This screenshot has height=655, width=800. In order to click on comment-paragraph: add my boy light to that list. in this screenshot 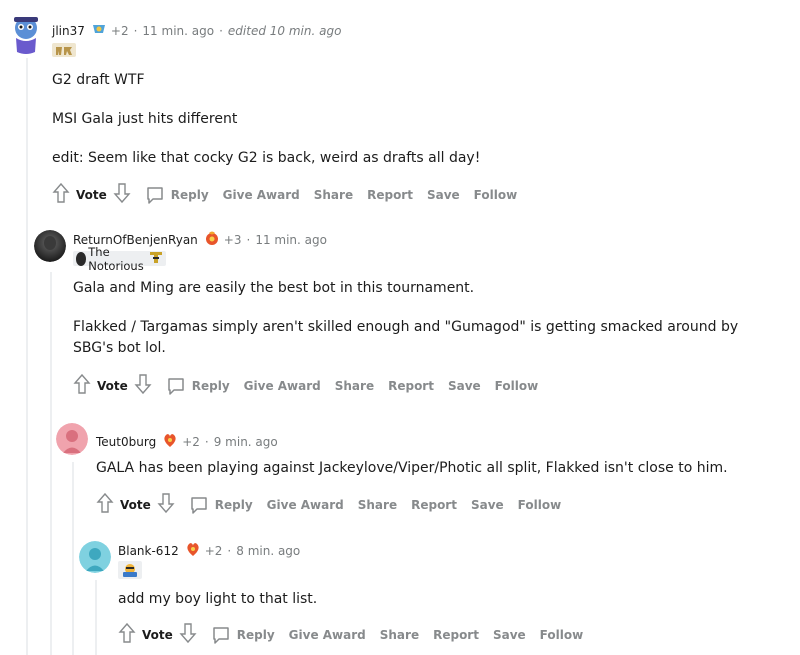, I will do `click(218, 599)`.